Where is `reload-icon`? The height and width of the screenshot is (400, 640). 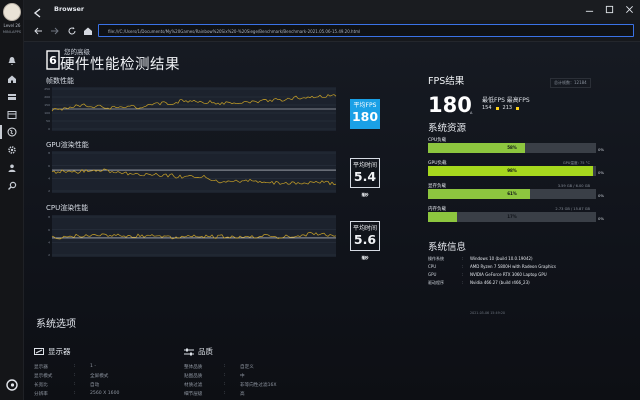 reload-icon is located at coordinates (72, 31).